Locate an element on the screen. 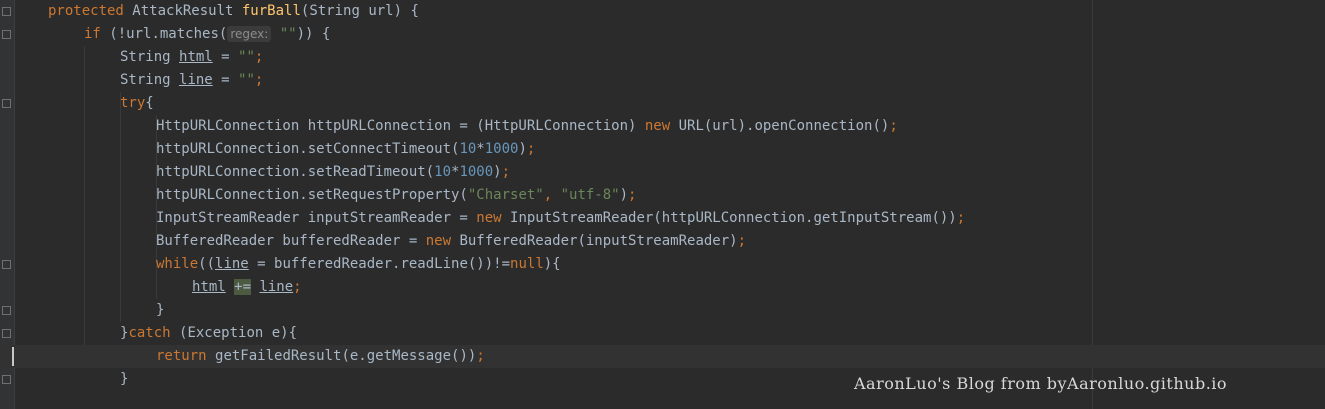 The height and width of the screenshot is (409, 1325). code-token: furBall is located at coordinates (271, 11).